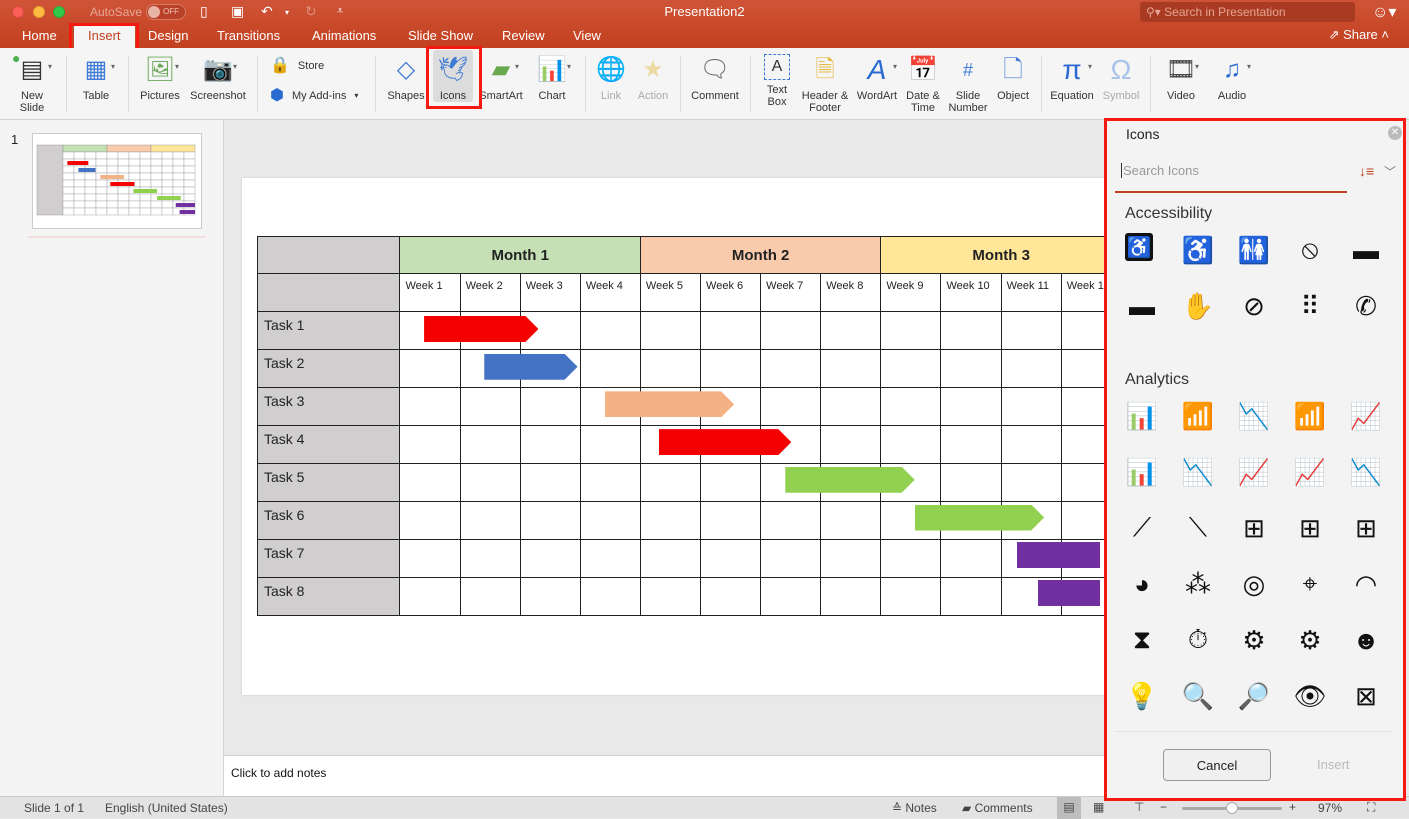  Describe the element at coordinates (1366, 171) in the screenshot. I see `sort-icon: ↓≡` at that location.